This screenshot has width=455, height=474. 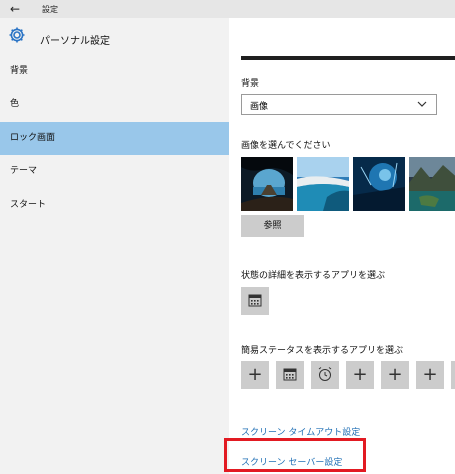 What do you see at coordinates (114, 39) in the screenshot?
I see `sidebar-header: パーソナル設定` at bounding box center [114, 39].